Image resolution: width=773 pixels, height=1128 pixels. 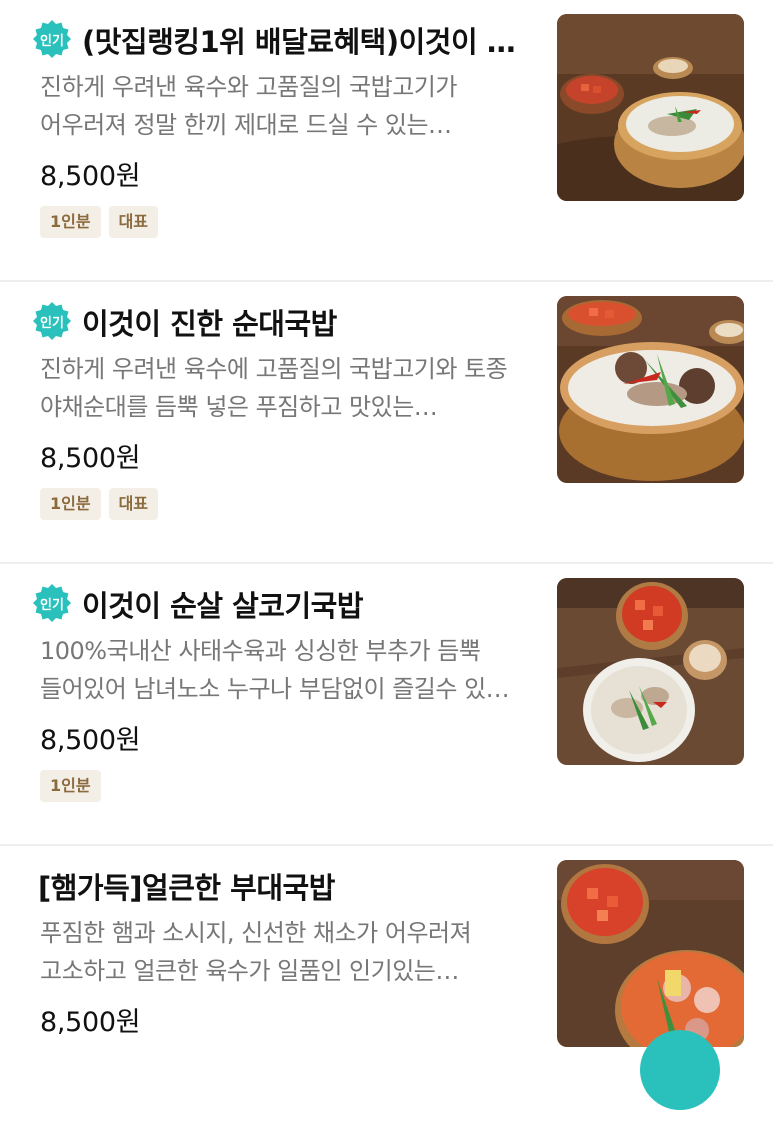 I want to click on title-row: 인기 이것이 진한 순대국밥, so click(x=280, y=322).